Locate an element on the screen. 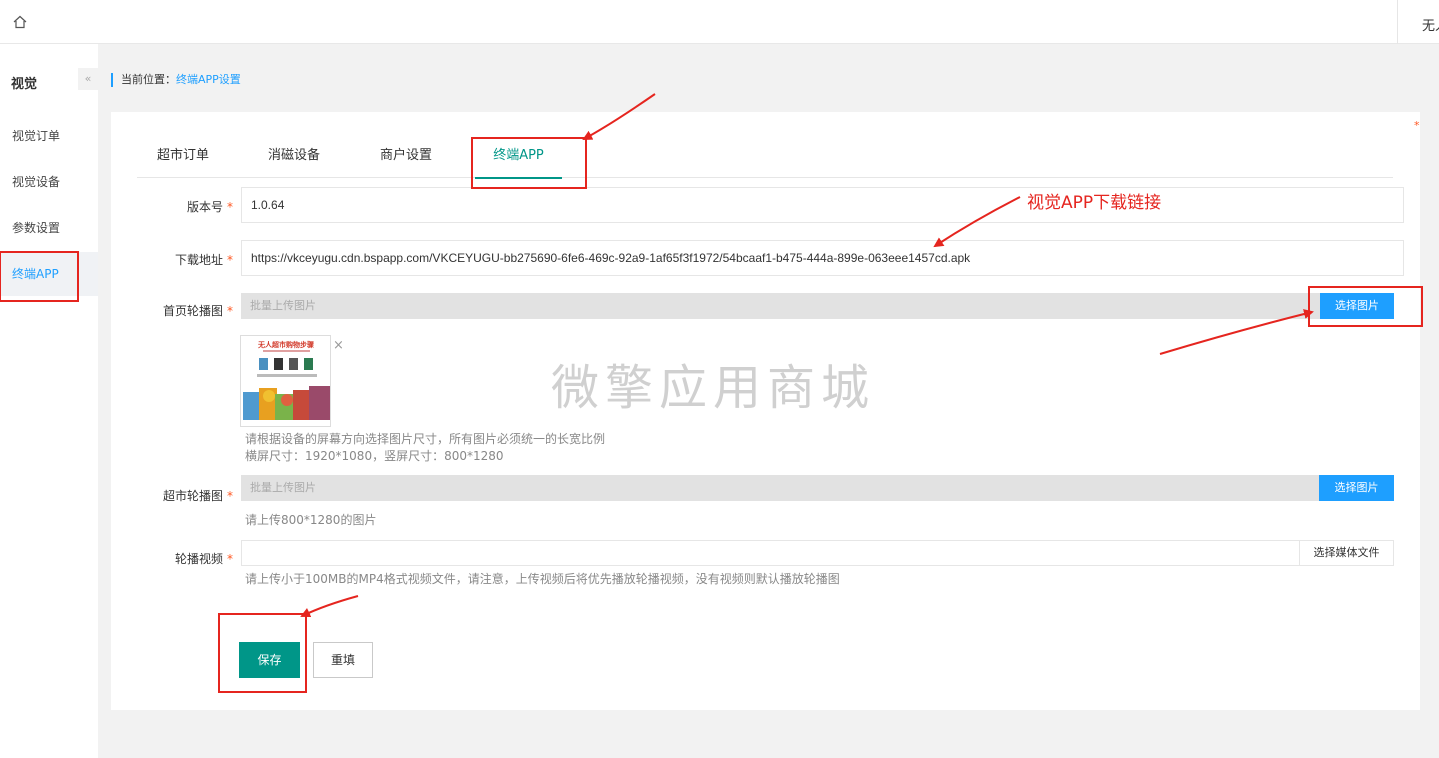 This screenshot has width=1439, height=758. sidebar-title: 视觉 is located at coordinates (24, 84).